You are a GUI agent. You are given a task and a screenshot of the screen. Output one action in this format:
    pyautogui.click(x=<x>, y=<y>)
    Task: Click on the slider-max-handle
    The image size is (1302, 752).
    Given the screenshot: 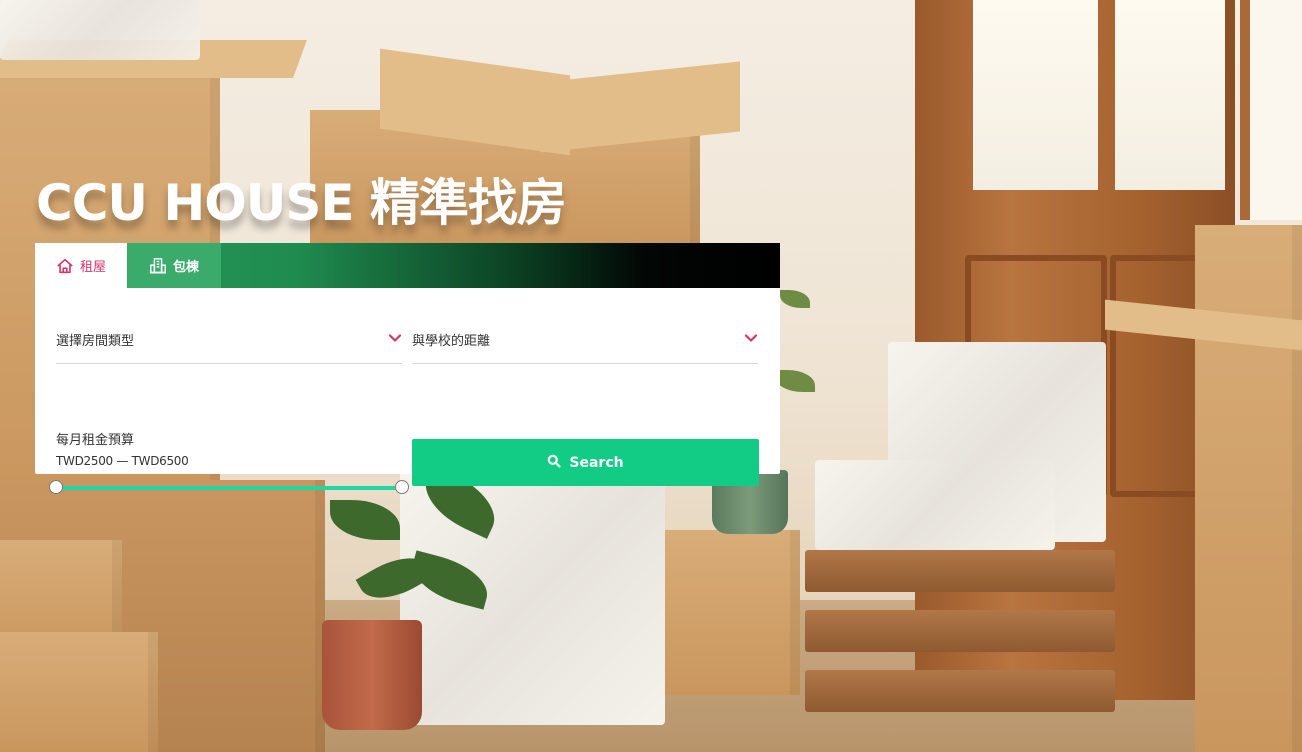 What is the action you would take?
    pyautogui.click(x=402, y=487)
    